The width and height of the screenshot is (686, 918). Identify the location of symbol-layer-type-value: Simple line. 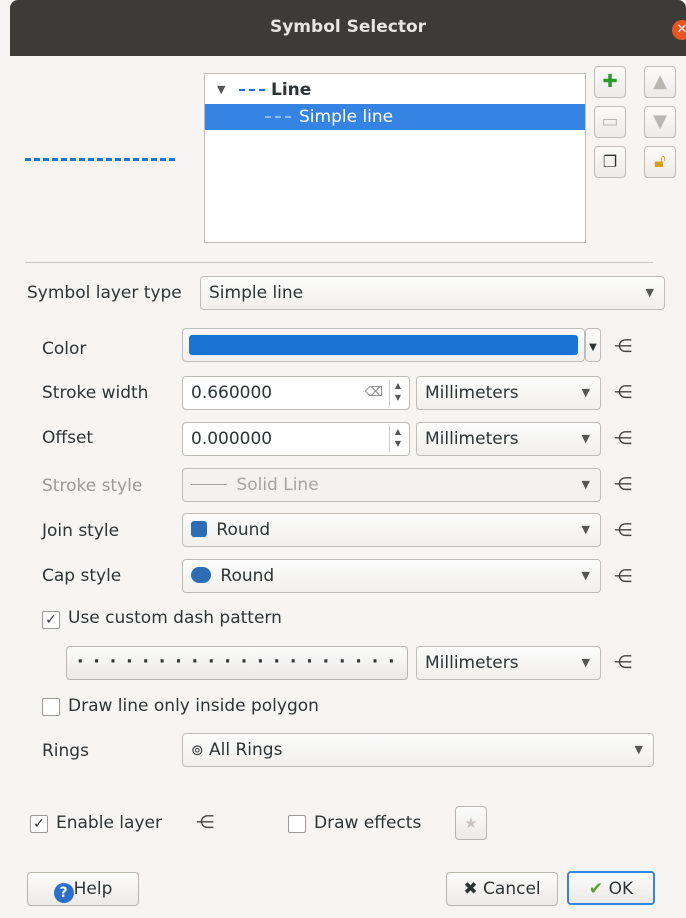
(256, 293).